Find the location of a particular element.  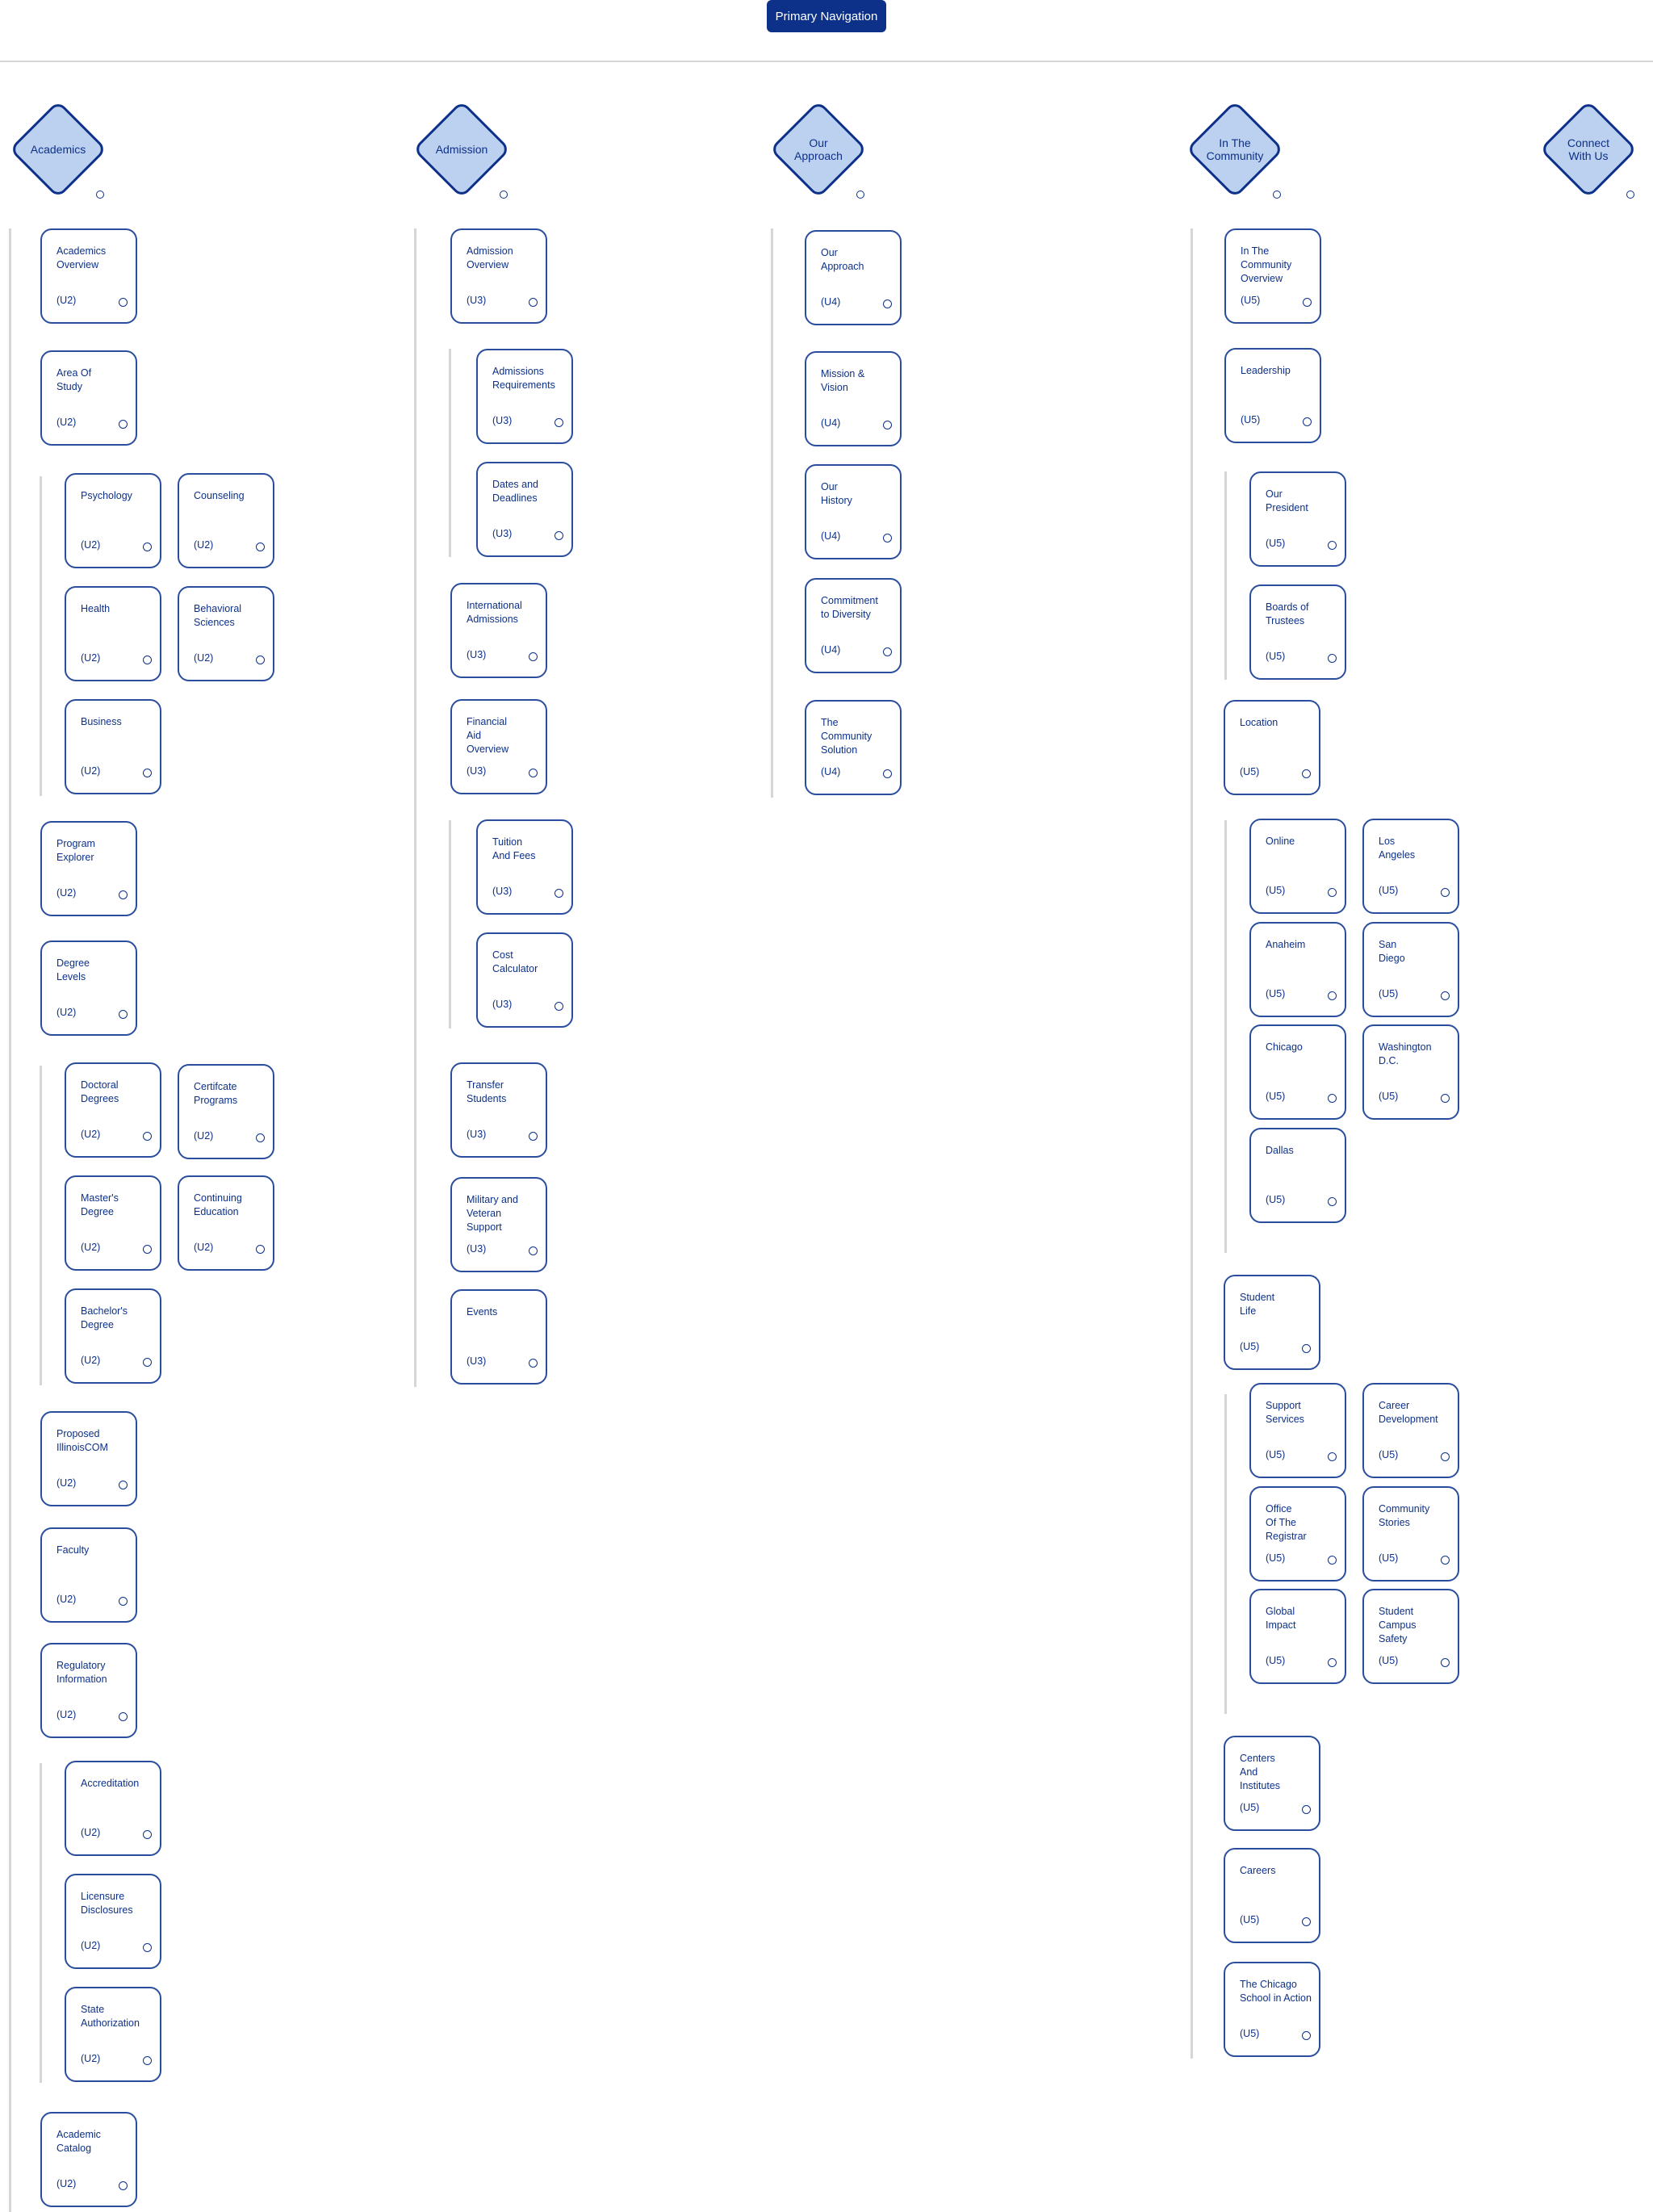

page-card-regulatory-information: Regulatory Information (U2) is located at coordinates (88, 1690).